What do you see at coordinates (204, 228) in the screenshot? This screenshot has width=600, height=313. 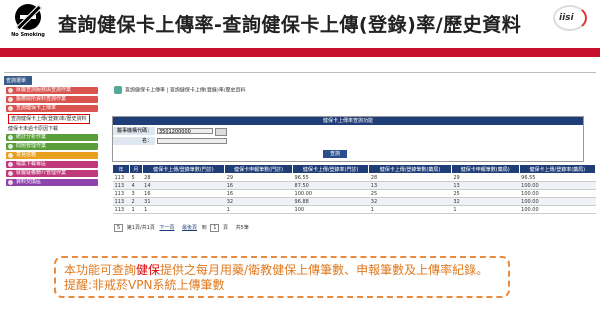 I see `goto-label: 到` at bounding box center [204, 228].